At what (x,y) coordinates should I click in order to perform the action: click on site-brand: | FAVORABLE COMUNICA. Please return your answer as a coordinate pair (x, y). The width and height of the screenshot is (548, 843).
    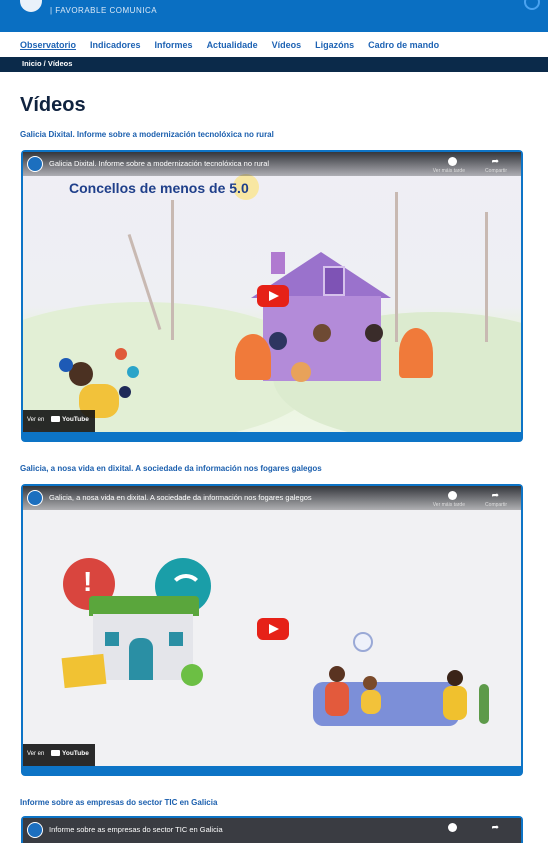
    Looking at the image, I should click on (103, 10).